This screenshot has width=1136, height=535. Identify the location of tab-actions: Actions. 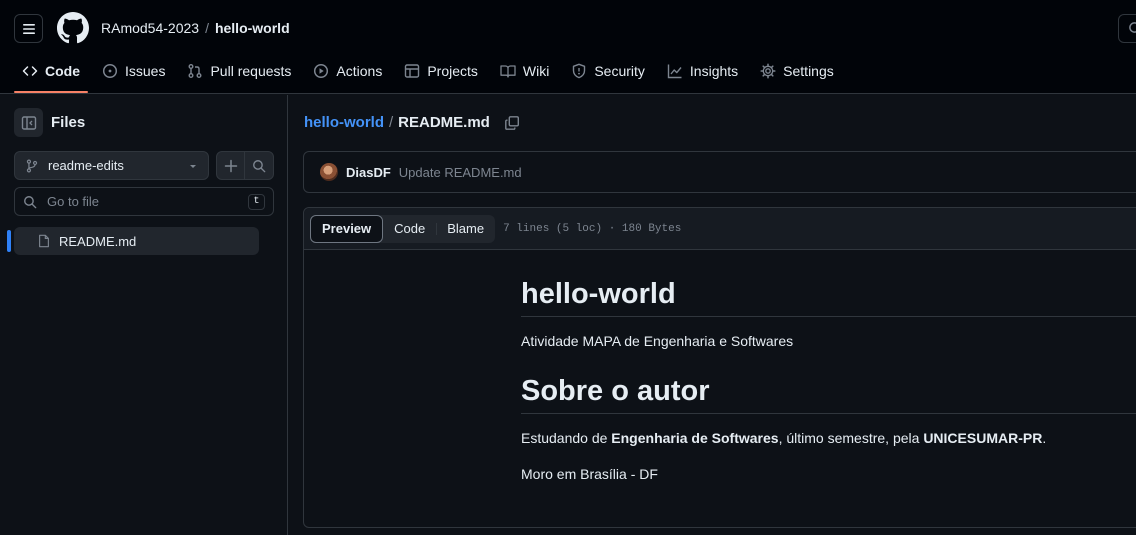
(347, 71).